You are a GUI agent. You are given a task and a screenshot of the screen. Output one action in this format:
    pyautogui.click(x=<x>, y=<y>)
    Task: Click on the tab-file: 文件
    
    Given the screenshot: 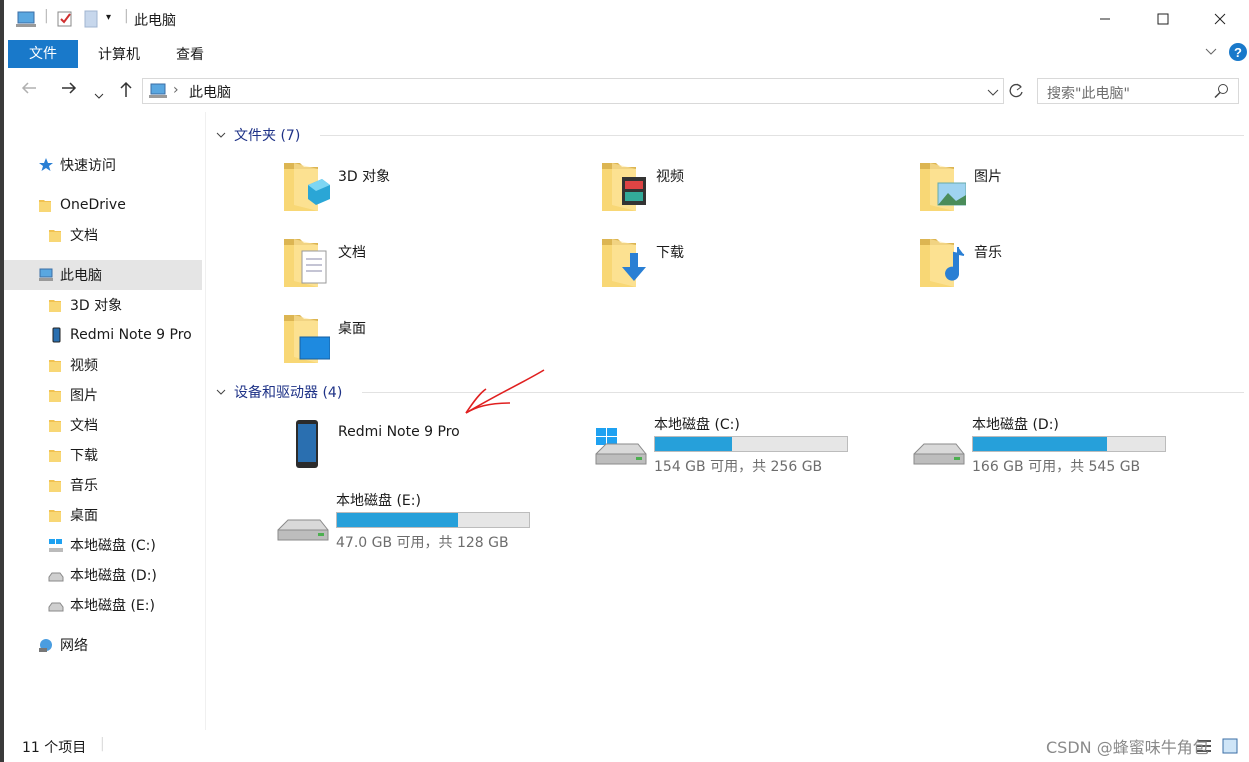 What is the action you would take?
    pyautogui.click(x=43, y=54)
    